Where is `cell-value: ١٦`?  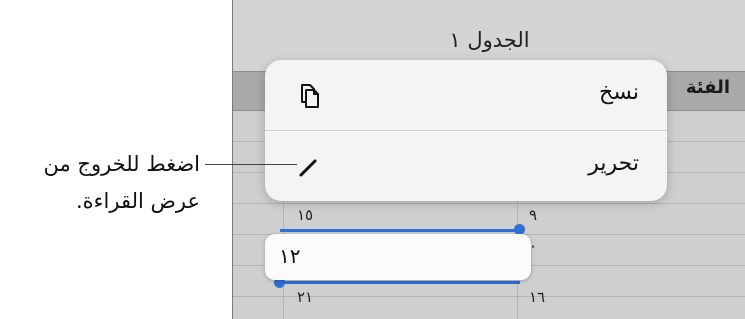 cell-value: ١٦ is located at coordinates (537, 297).